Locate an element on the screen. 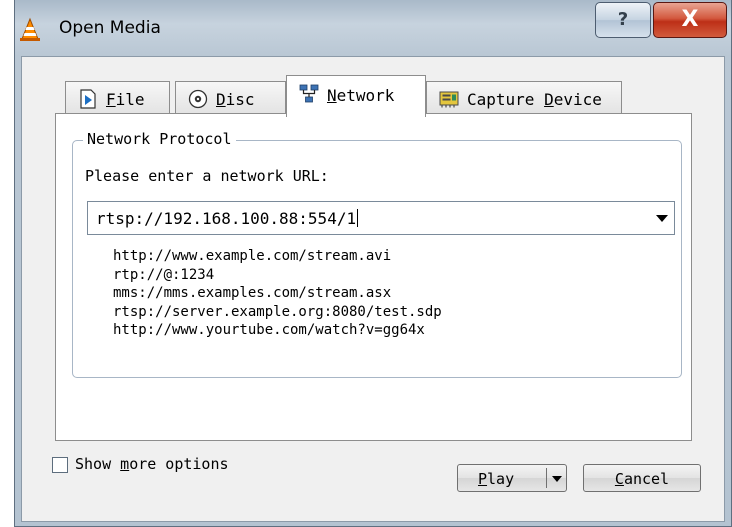 This screenshot has height=527, width=732. tab-disc-label: Disc is located at coordinates (235, 99).